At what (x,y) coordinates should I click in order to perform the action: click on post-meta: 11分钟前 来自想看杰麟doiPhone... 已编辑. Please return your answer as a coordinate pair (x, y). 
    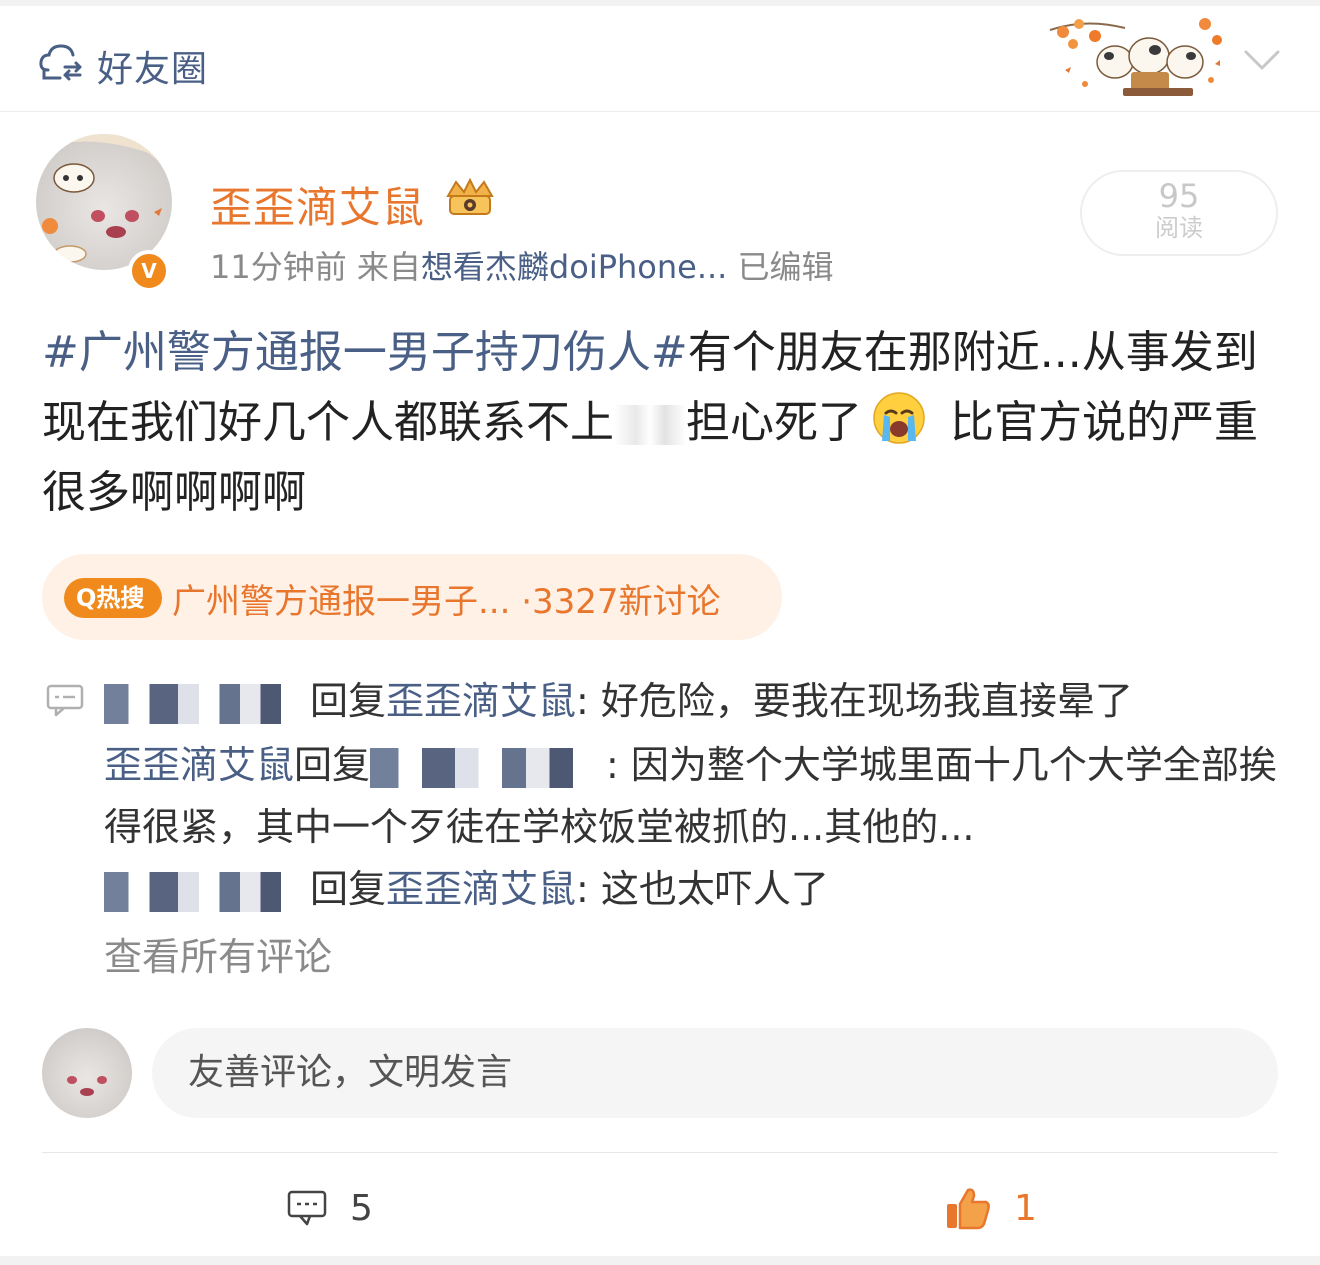
    Looking at the image, I should click on (522, 265).